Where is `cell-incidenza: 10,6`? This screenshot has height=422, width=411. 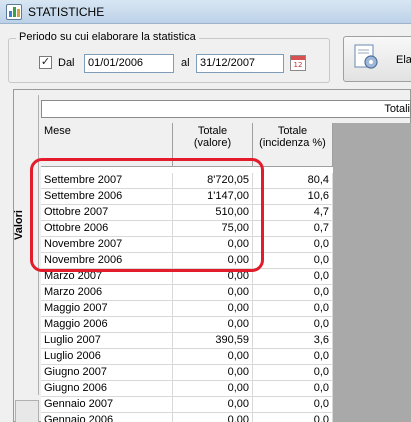
cell-incidenza: 10,6 is located at coordinates (293, 197).